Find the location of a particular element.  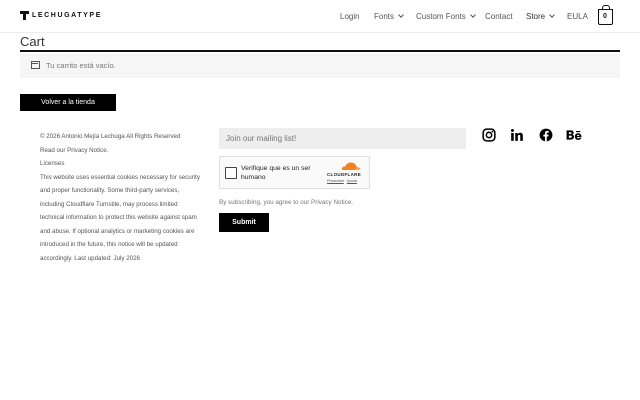

title-divider is located at coordinates (320, 51).